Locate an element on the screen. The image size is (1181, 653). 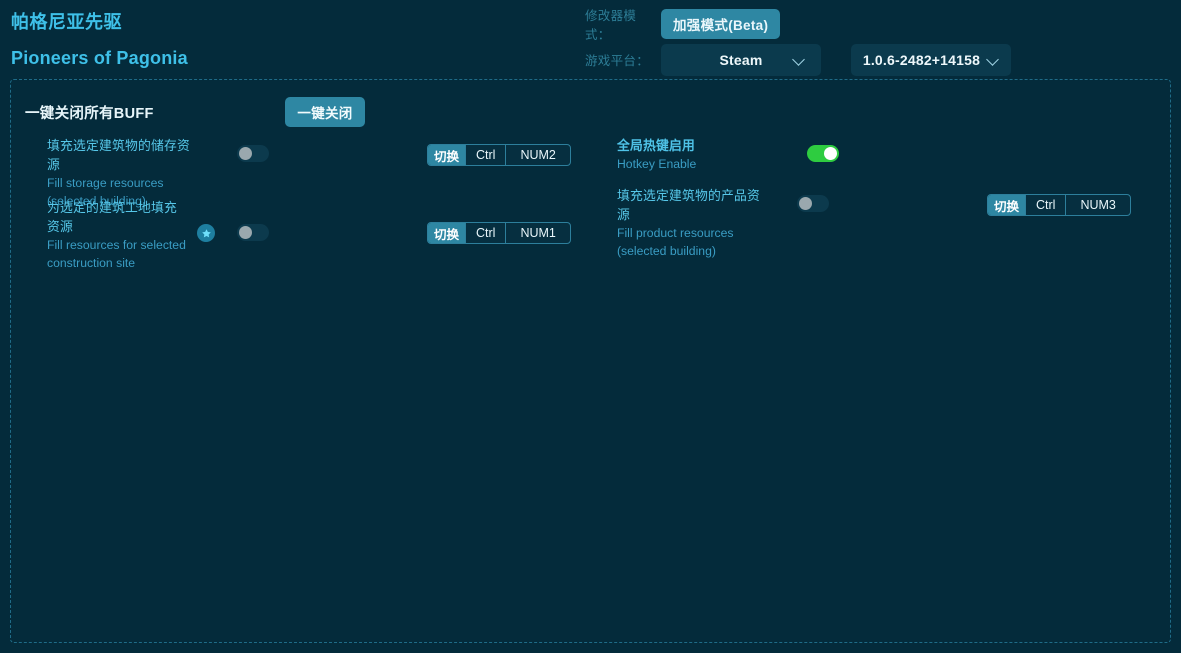
feature-label-en-line1: Fill resources for selected is located at coordinates (116, 245).